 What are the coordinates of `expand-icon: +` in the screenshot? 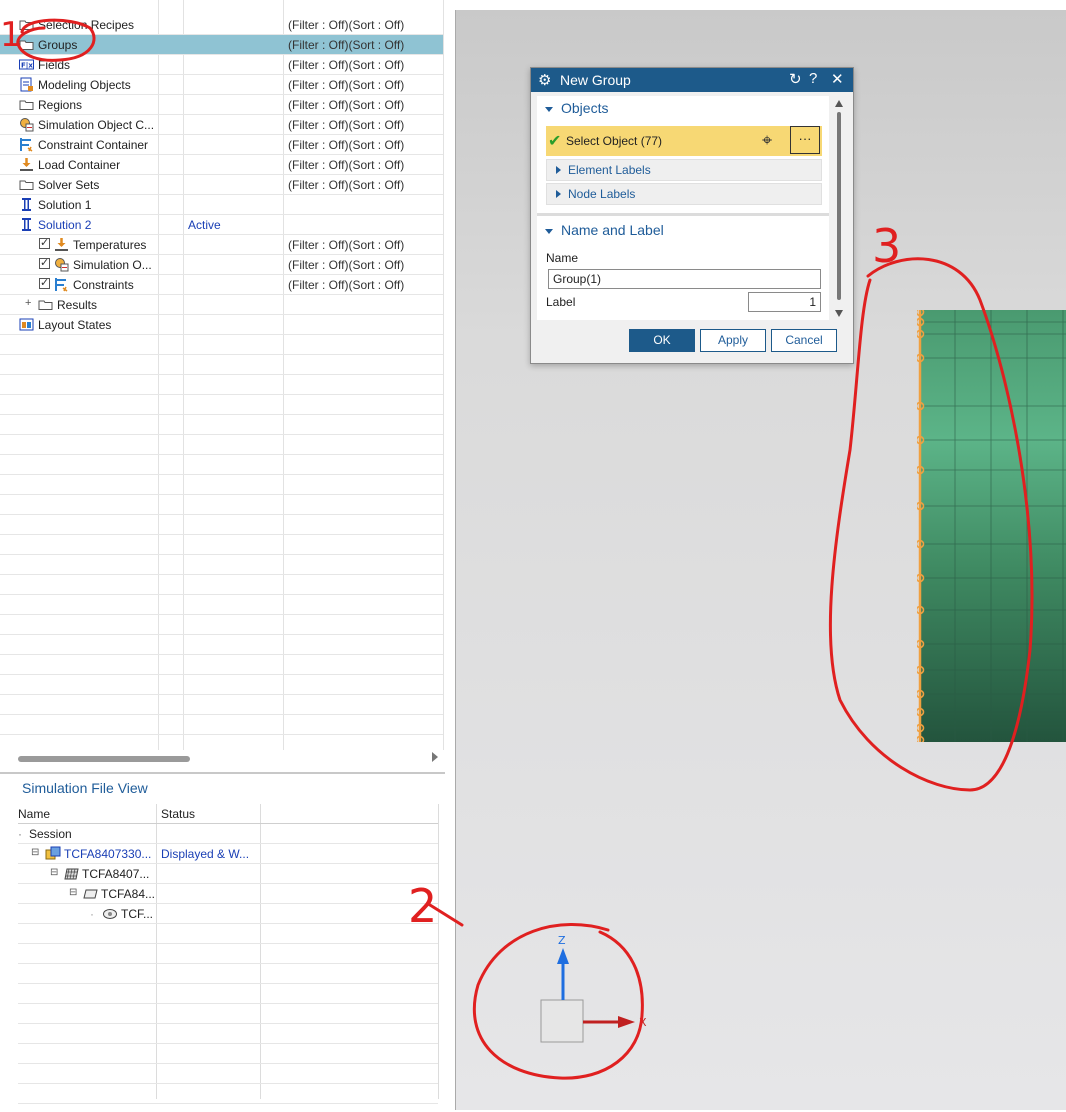 It's located at (28, 303).